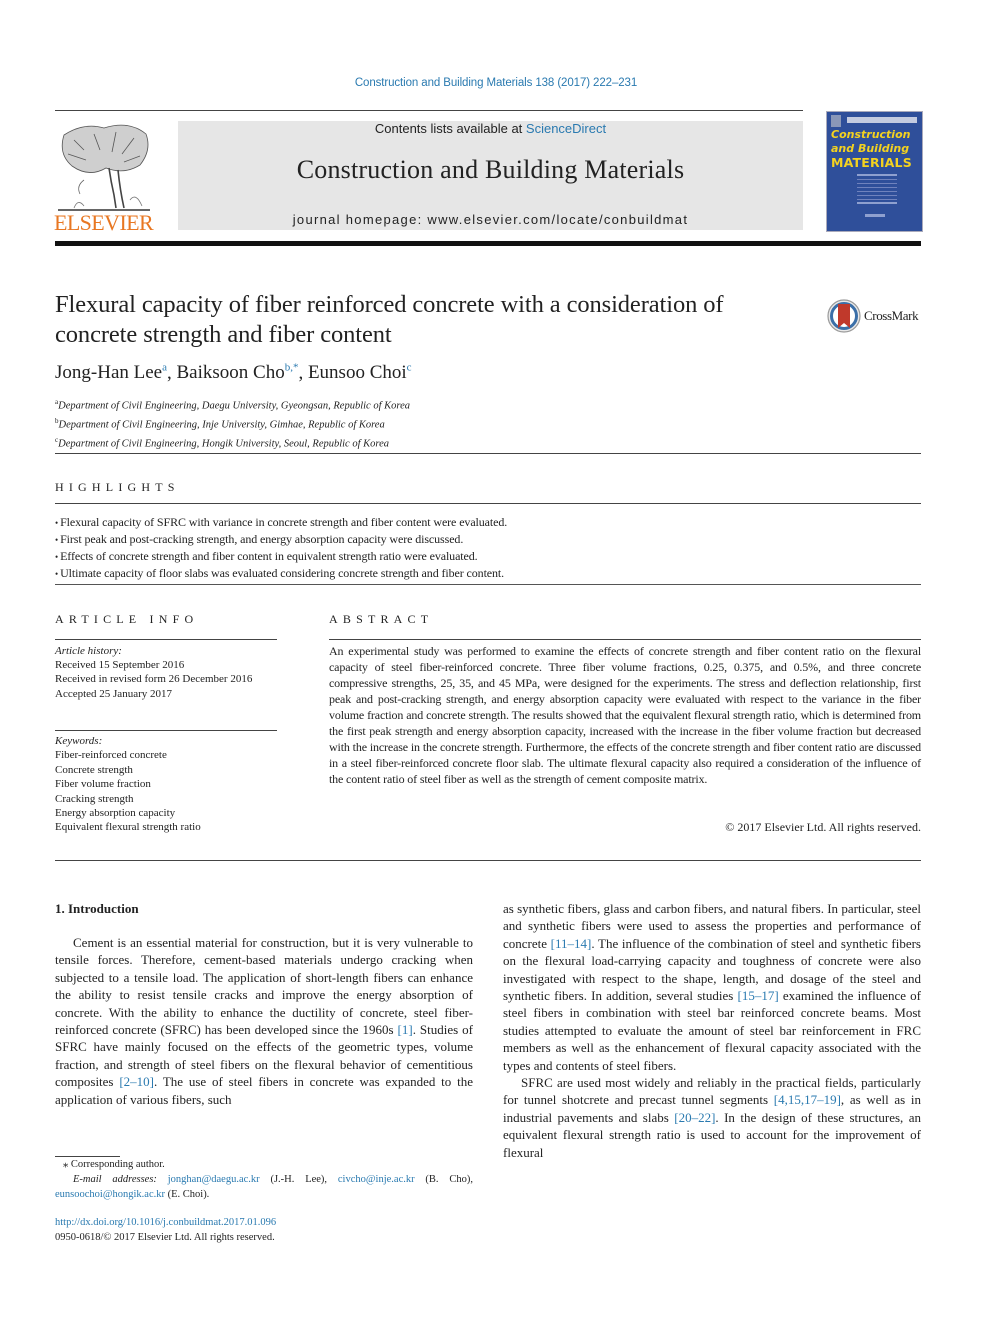 This screenshot has height=1323, width=992. What do you see at coordinates (113, 693) in the screenshot?
I see `history-item: Accepted 25 January 2017` at bounding box center [113, 693].